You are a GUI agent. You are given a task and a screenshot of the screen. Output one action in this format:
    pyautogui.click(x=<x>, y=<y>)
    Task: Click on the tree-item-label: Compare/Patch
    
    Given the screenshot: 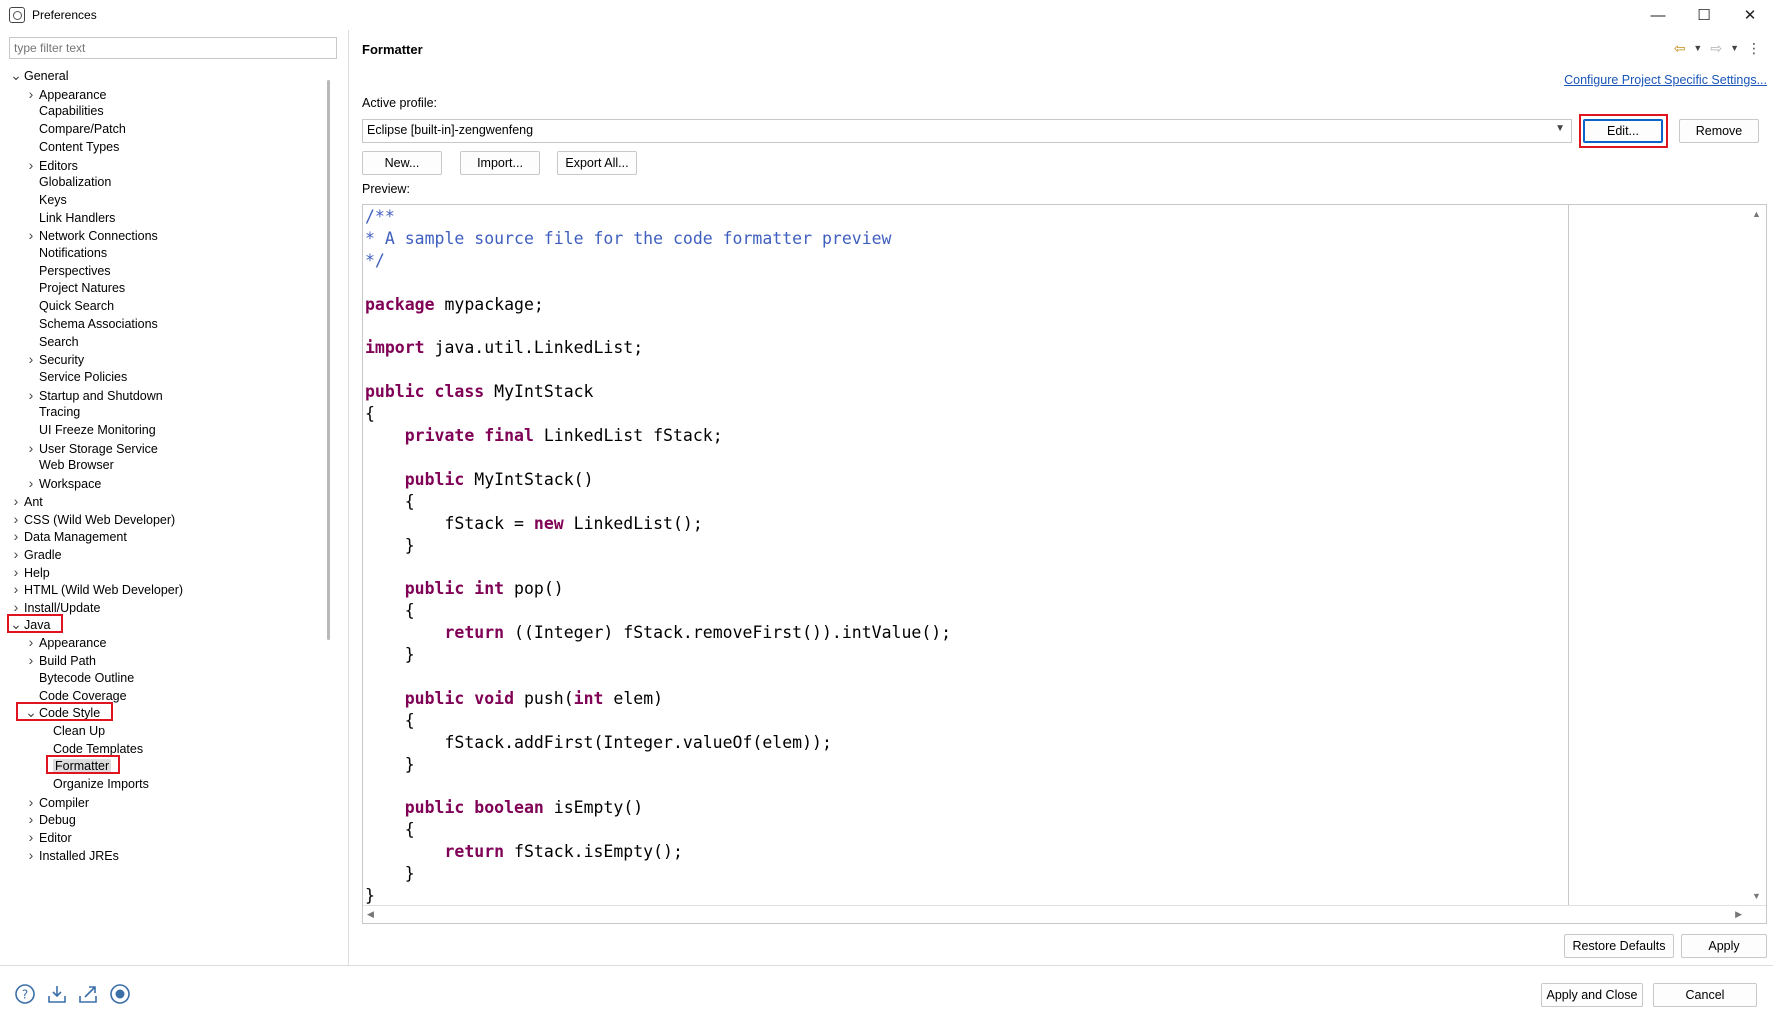 What is the action you would take?
    pyautogui.click(x=82, y=129)
    